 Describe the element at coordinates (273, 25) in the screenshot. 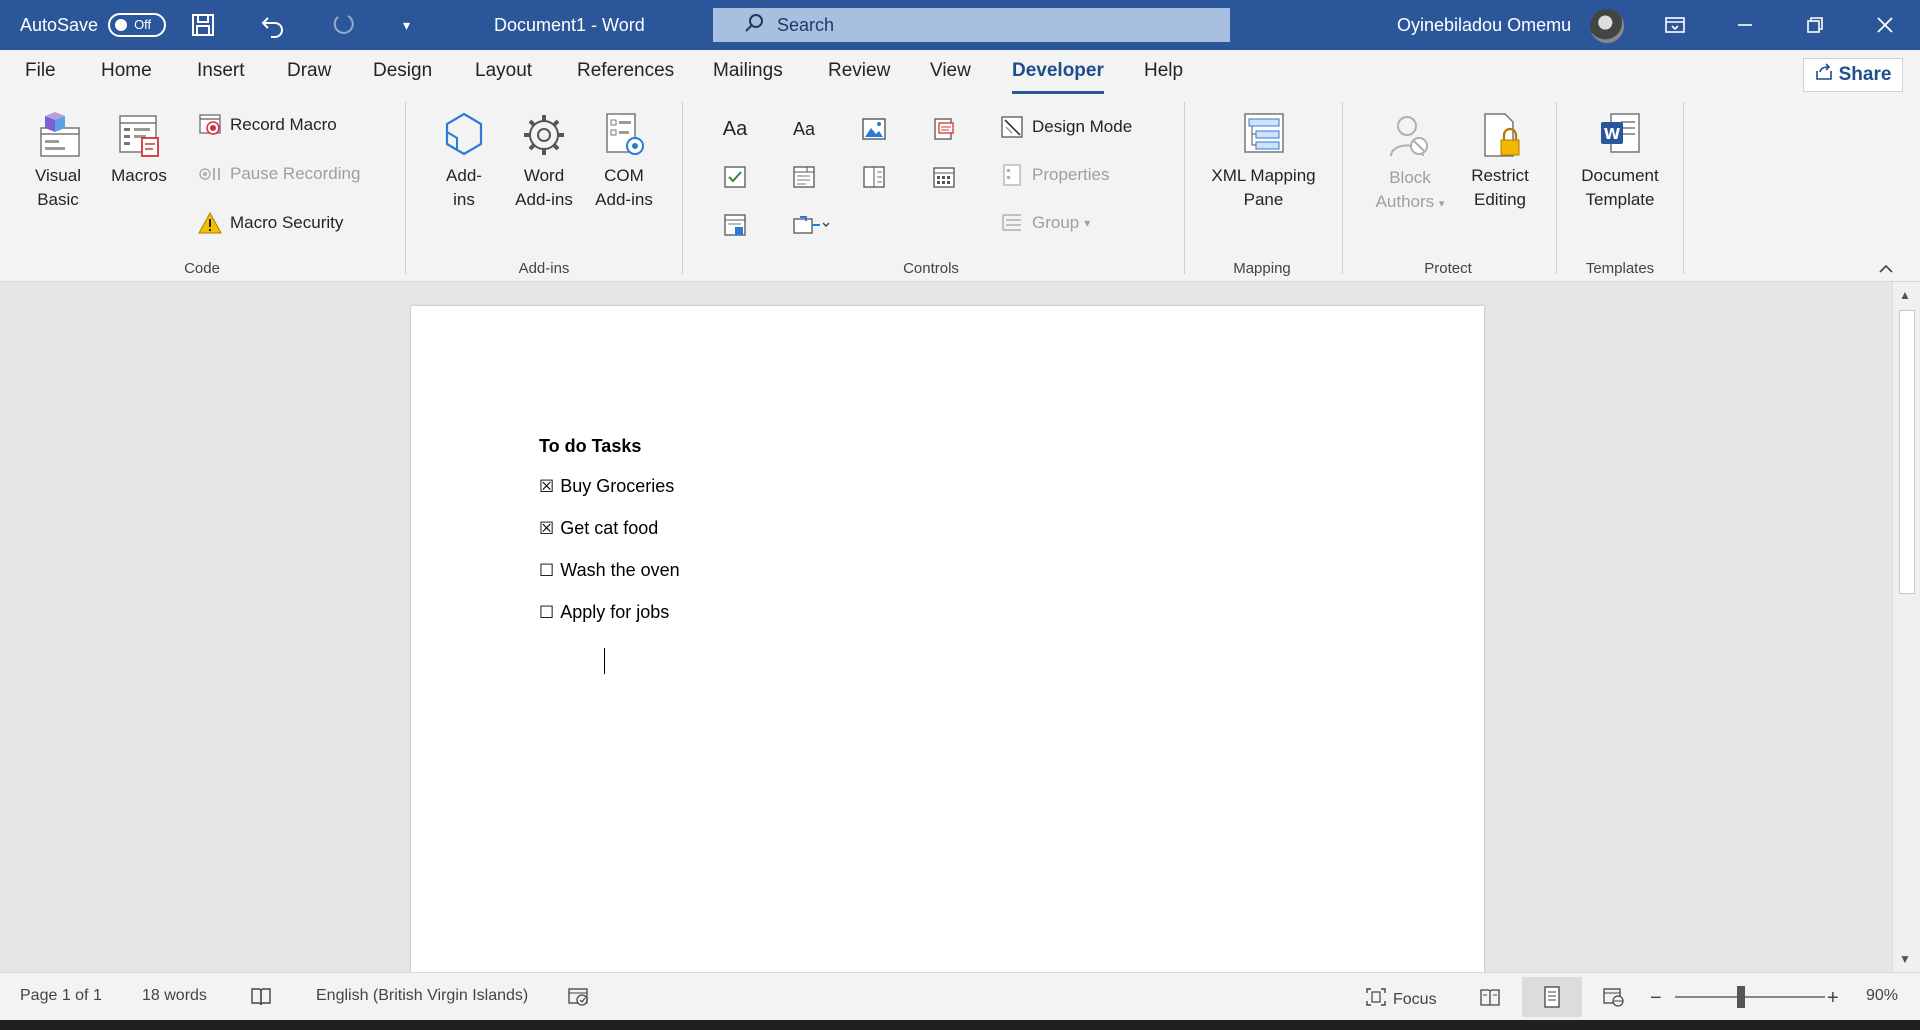

I see `undo-icon` at that location.